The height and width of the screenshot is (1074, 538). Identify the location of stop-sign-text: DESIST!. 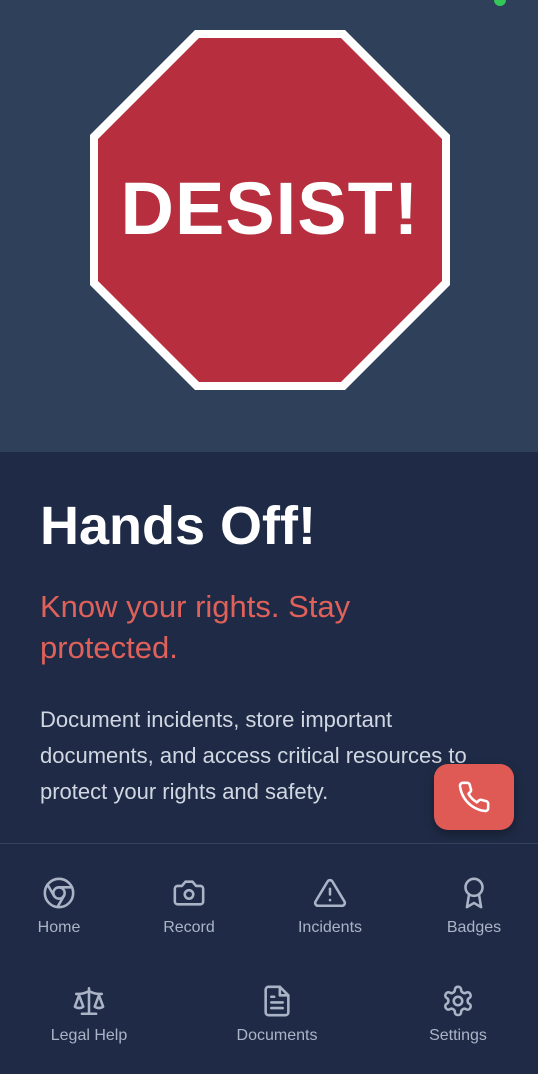
(270, 208).